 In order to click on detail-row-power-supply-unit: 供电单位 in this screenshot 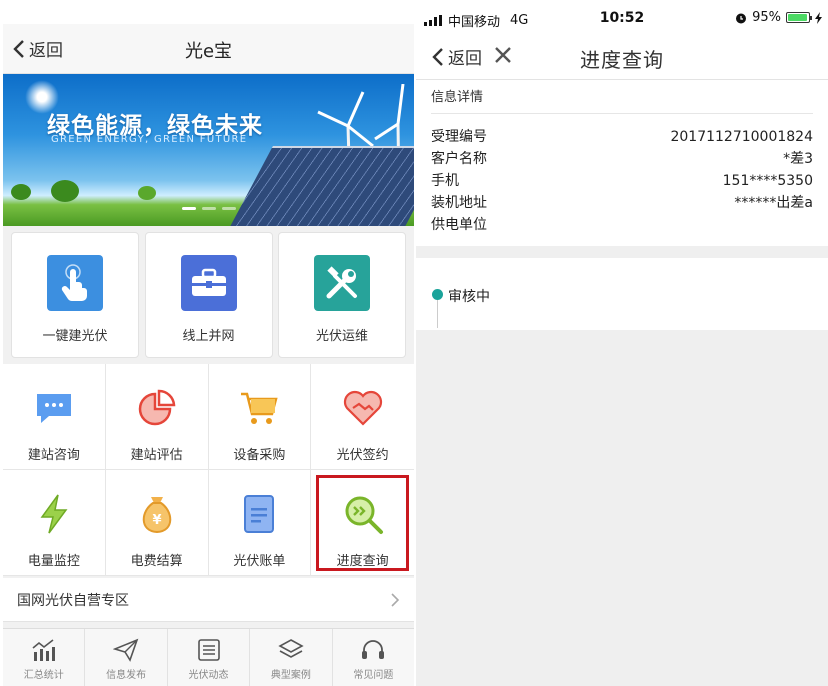, I will do `click(622, 225)`.